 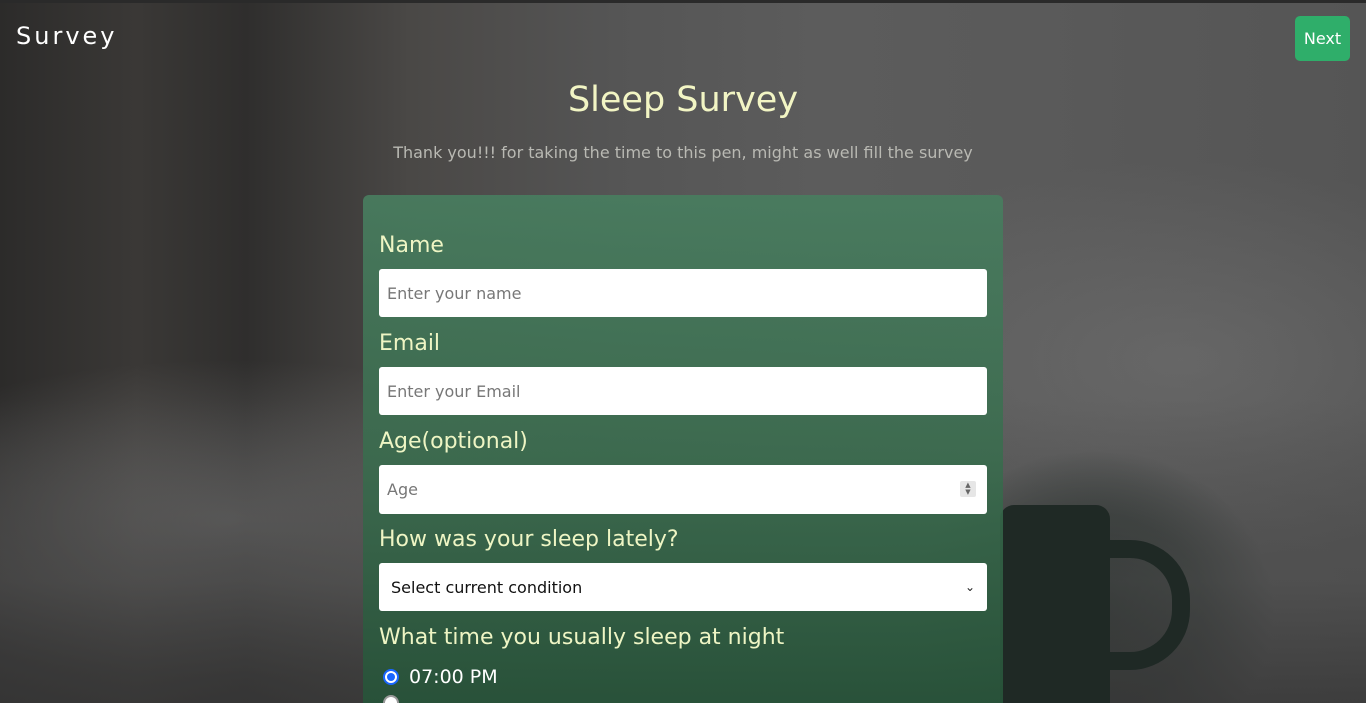 I want to click on age-input, so click(x=683, y=489).